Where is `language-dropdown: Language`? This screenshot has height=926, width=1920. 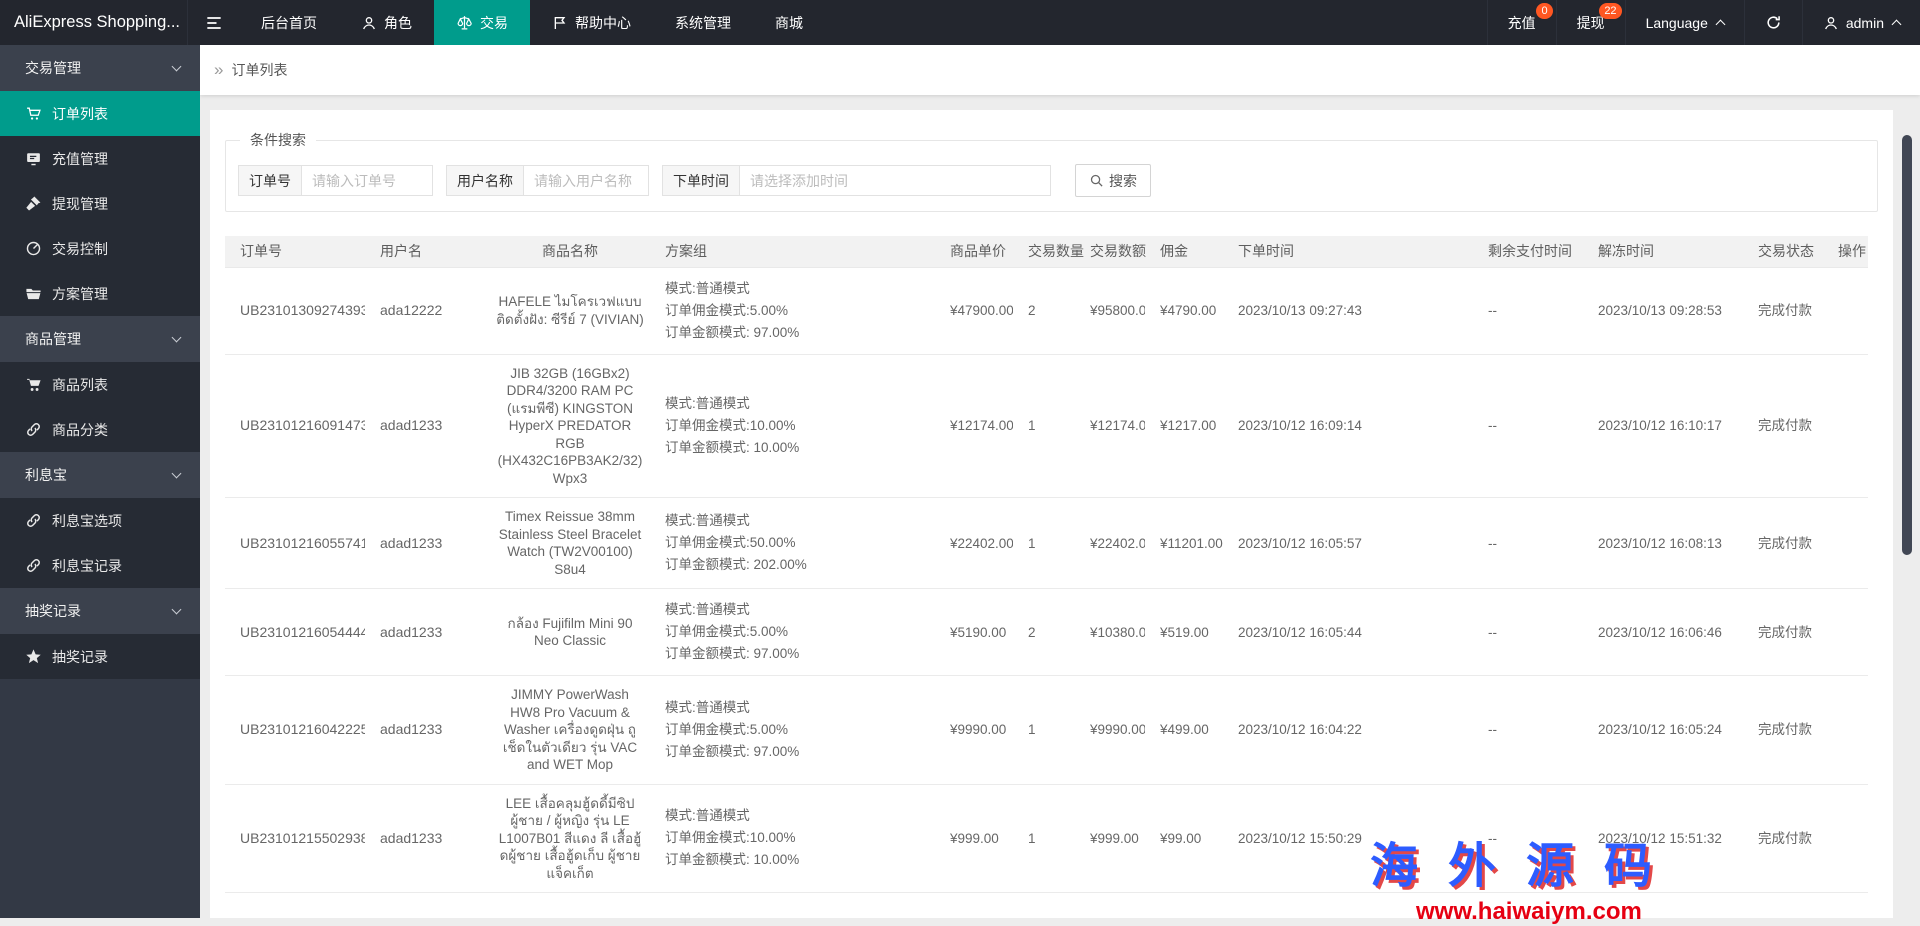 language-dropdown: Language is located at coordinates (1684, 22).